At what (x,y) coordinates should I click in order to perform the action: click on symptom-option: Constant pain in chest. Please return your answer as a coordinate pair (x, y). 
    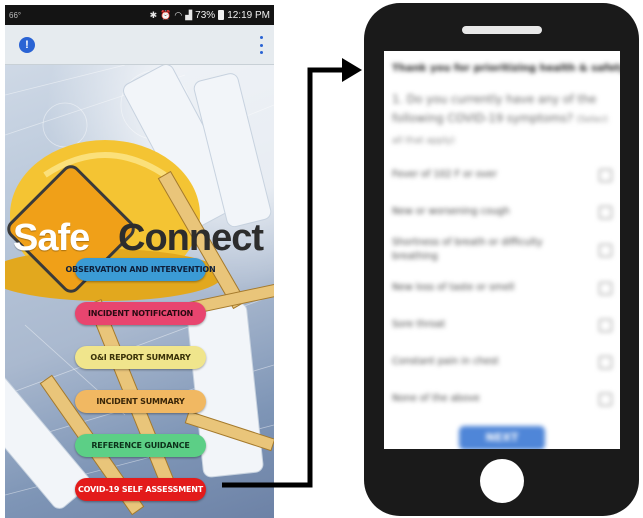
    Looking at the image, I should click on (502, 362).